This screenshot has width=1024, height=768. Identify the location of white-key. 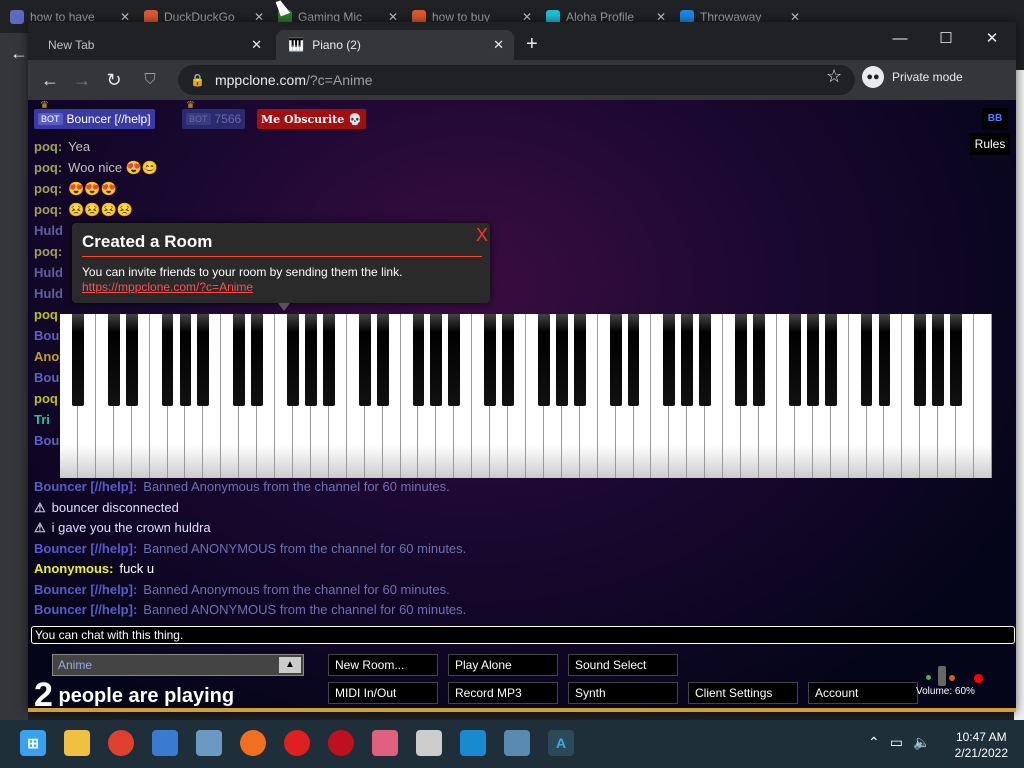
(983, 396).